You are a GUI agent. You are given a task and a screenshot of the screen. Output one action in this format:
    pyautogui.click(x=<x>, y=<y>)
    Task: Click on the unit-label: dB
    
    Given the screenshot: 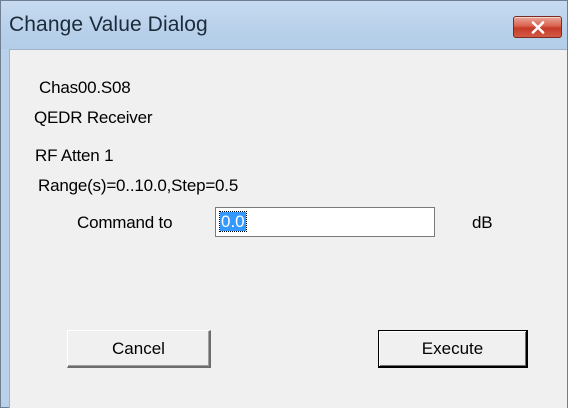 What is the action you would take?
    pyautogui.click(x=482, y=222)
    